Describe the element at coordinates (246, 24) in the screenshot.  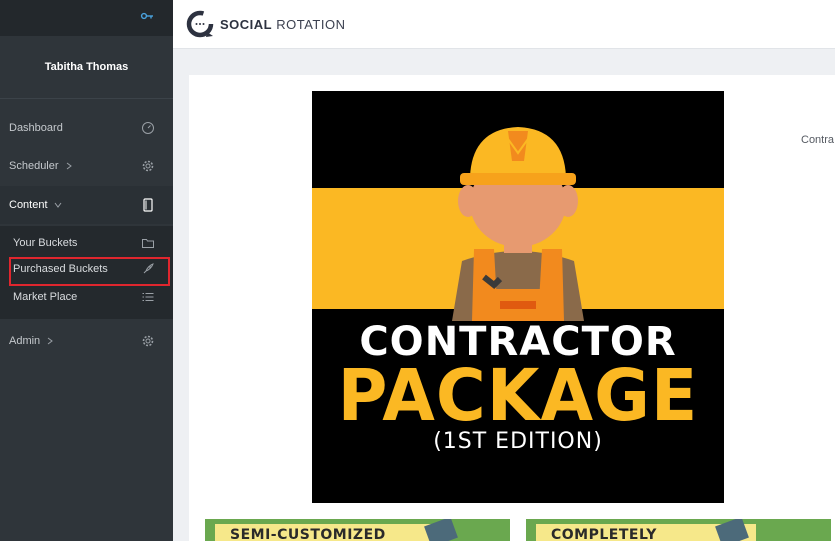
I see `brand-name-bold: SOCIAL` at that location.